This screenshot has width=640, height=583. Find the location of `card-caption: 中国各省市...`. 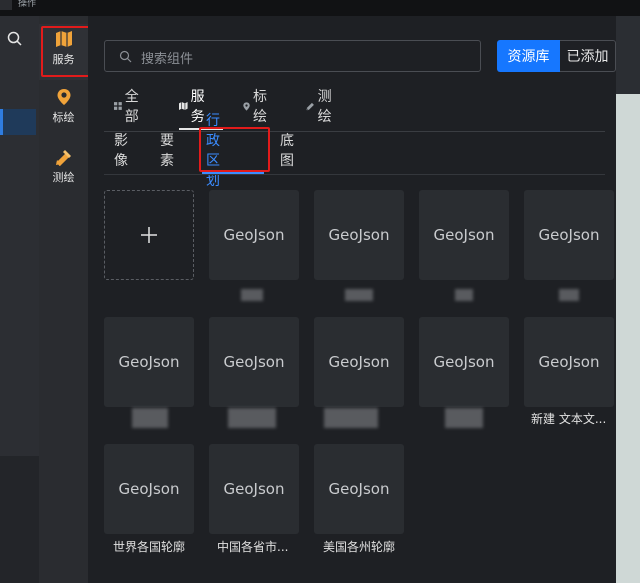

card-caption: 中国各省市... is located at coordinates (253, 547).